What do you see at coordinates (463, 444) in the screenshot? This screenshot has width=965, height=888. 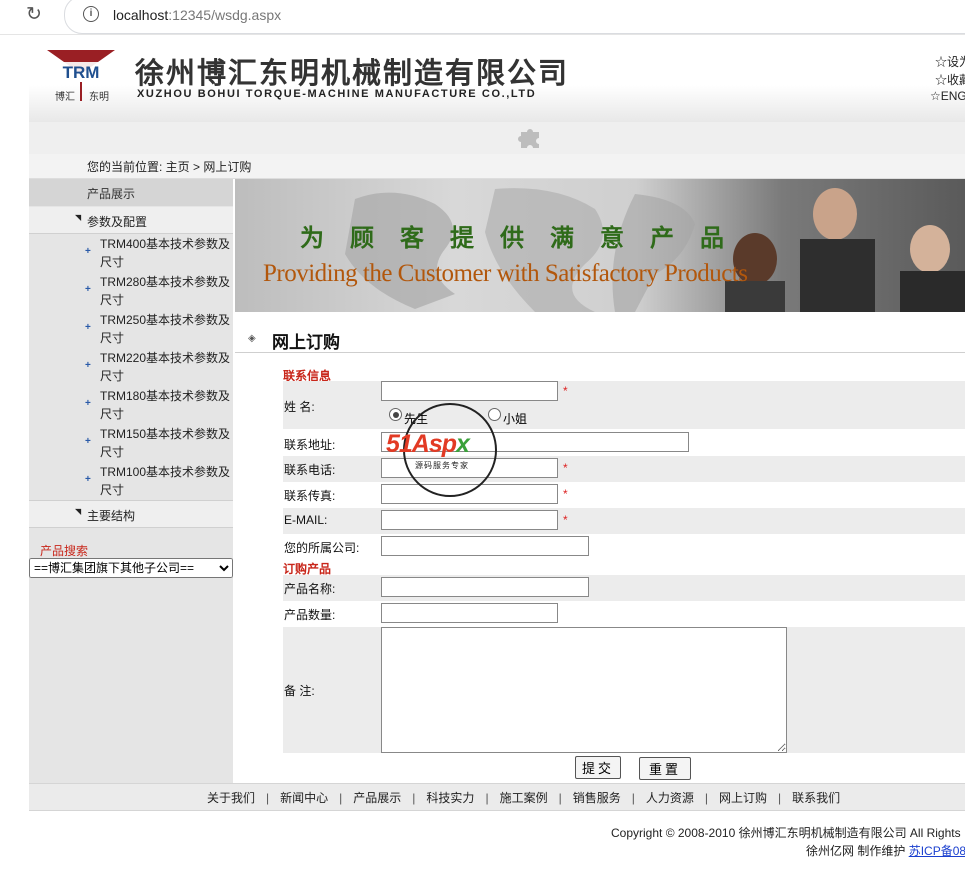 I see `watermark-brand-x: x` at bounding box center [463, 444].